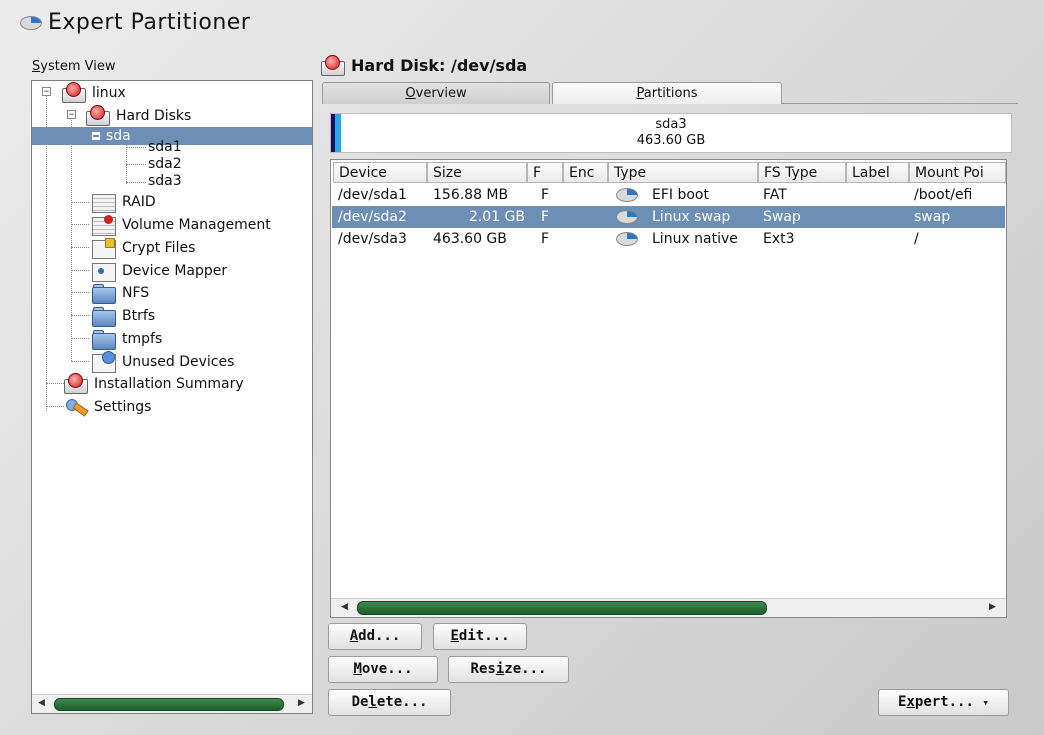  Describe the element at coordinates (916, 239) in the screenshot. I see `cell-mount-point: /` at that location.